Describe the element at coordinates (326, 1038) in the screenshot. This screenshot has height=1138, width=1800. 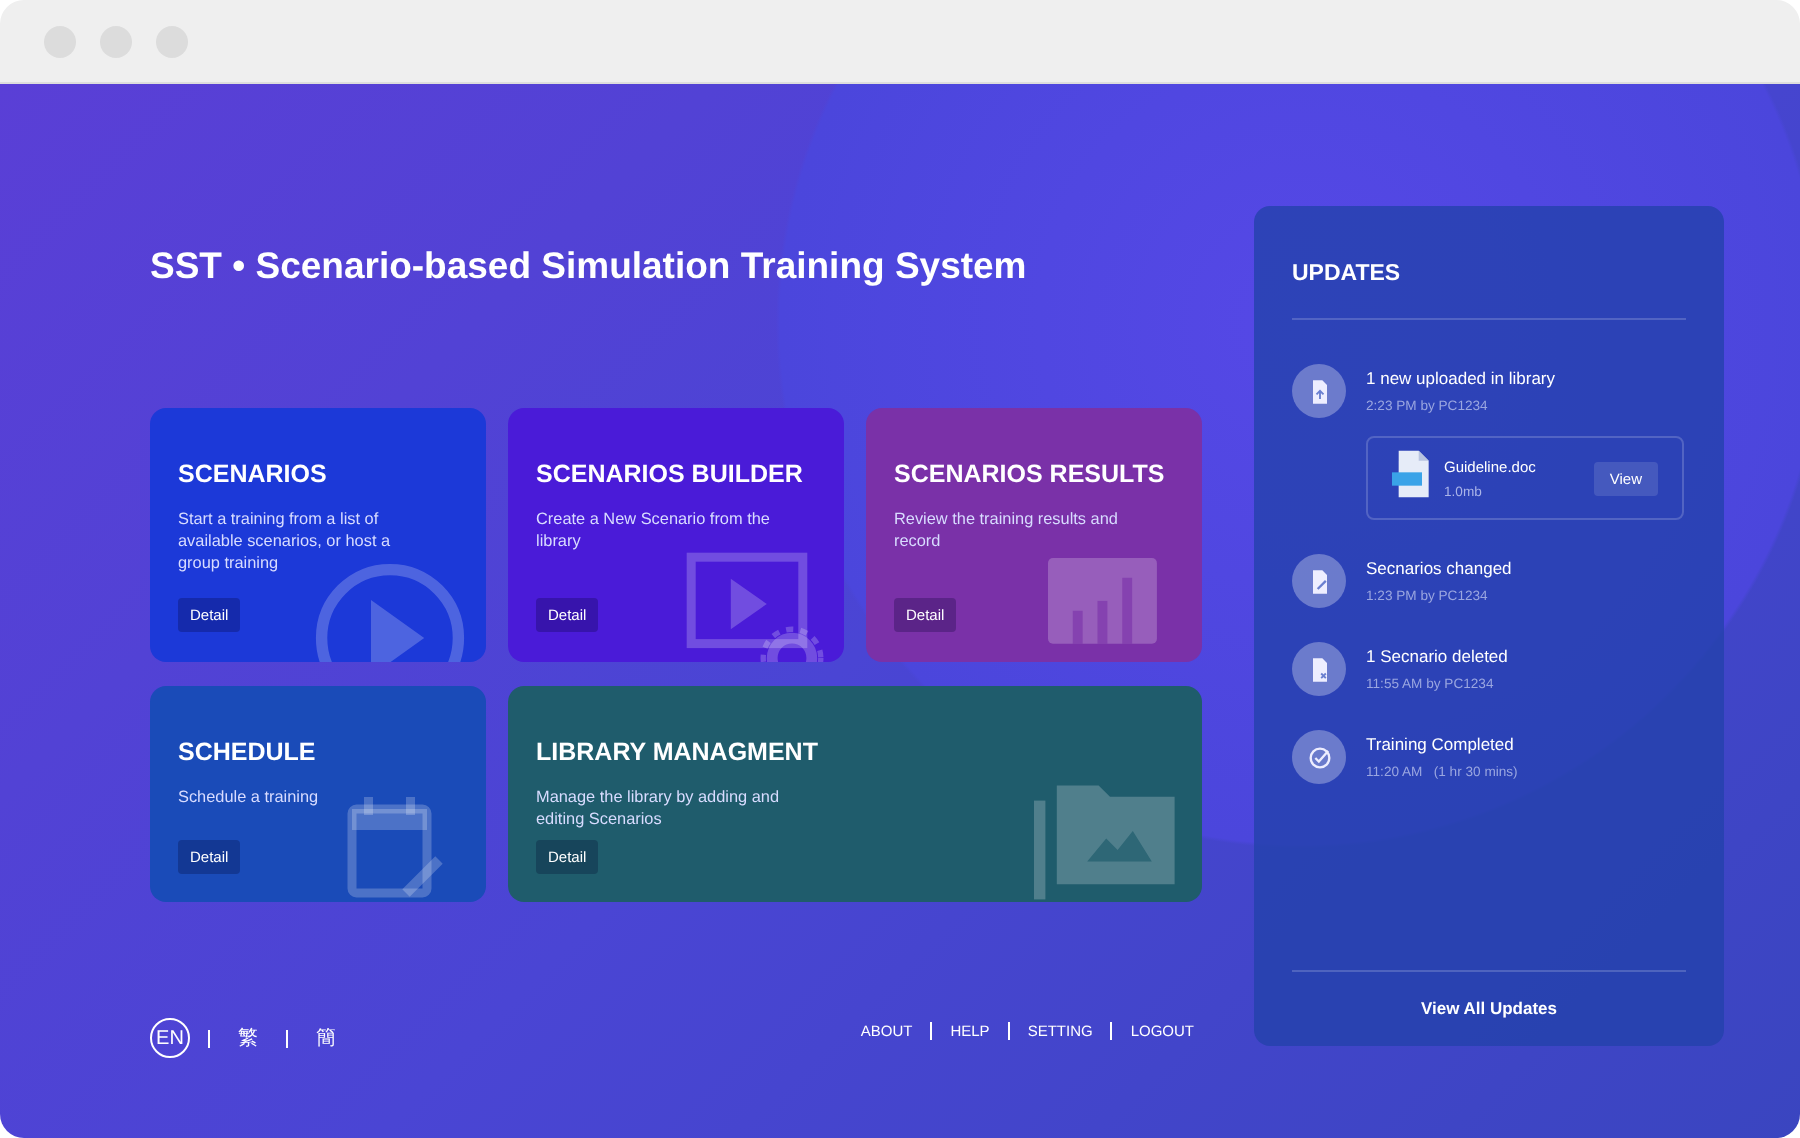
I see `language-option: 簡` at that location.